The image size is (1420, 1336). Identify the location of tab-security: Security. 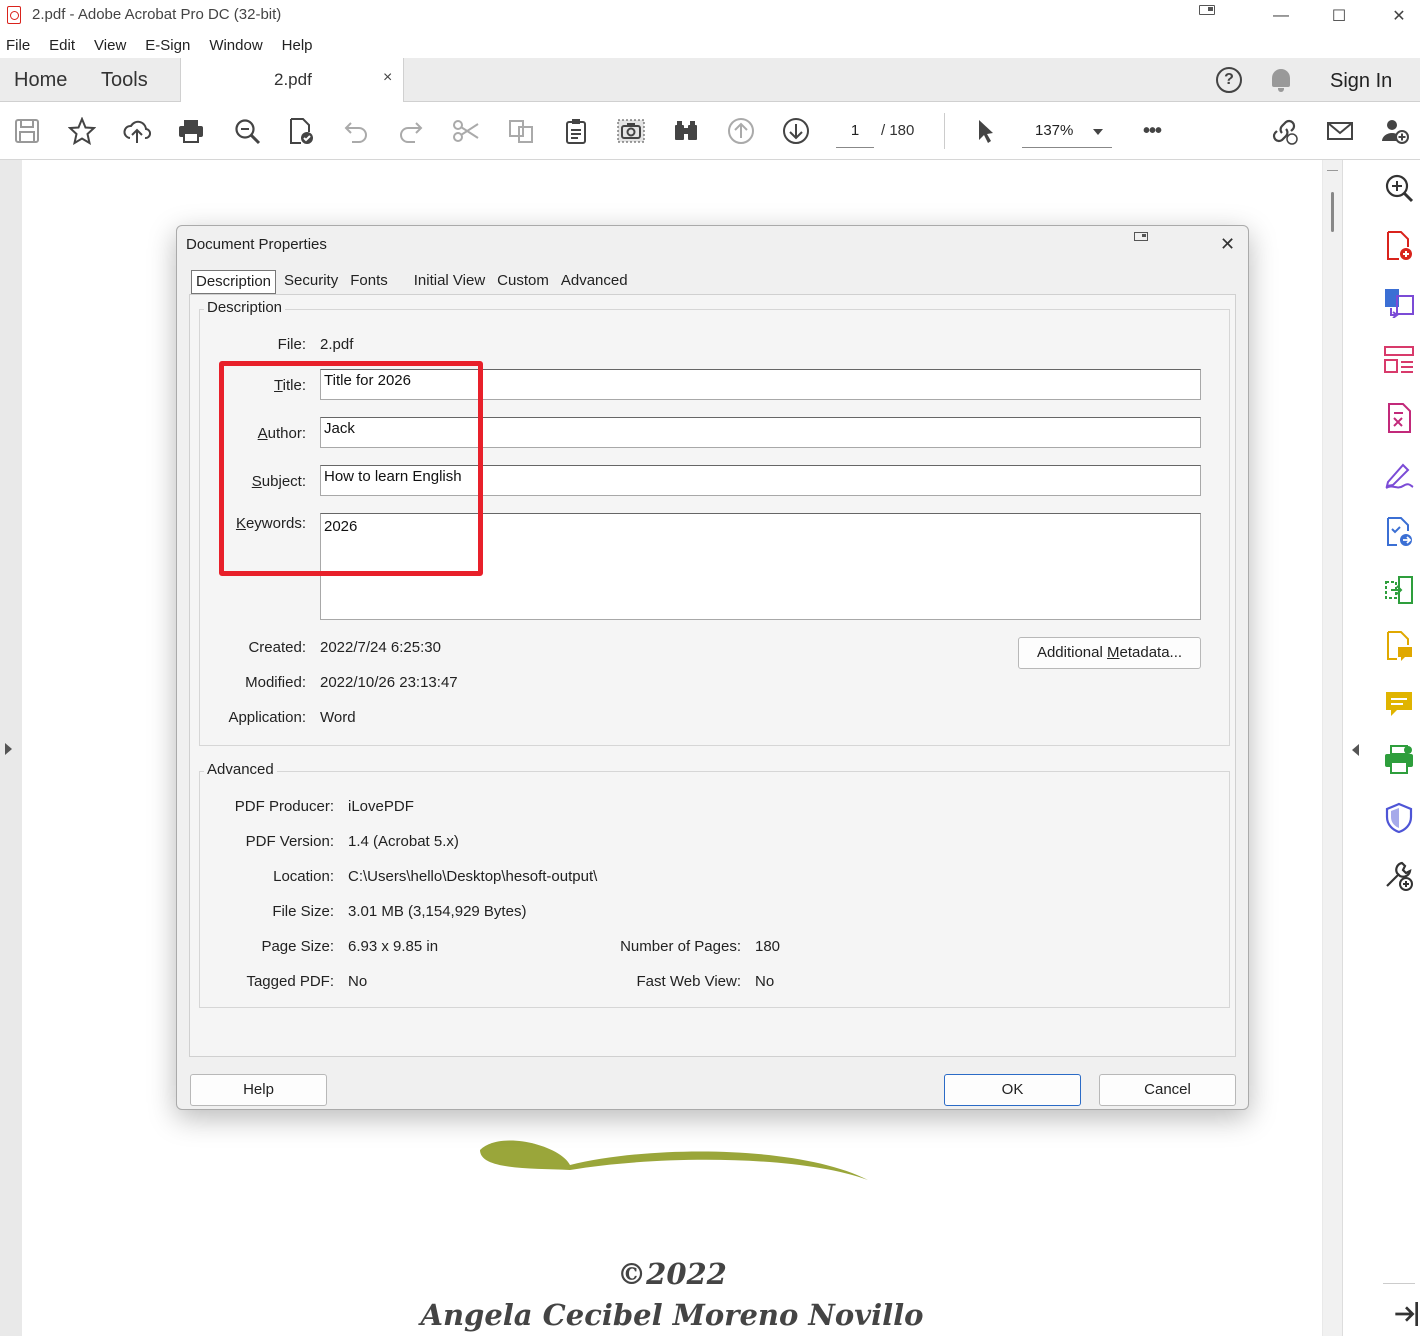
(311, 282).